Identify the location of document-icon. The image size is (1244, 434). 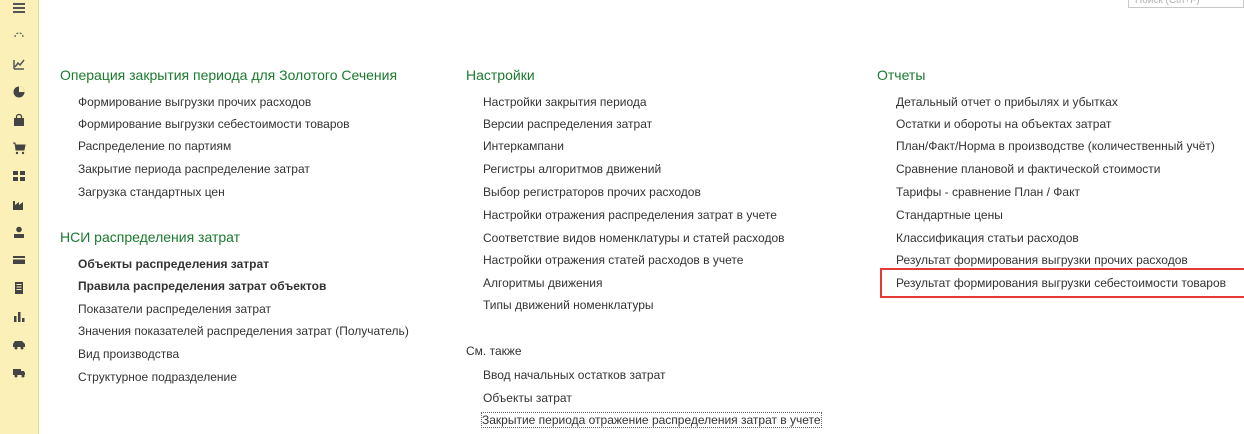
(19, 288).